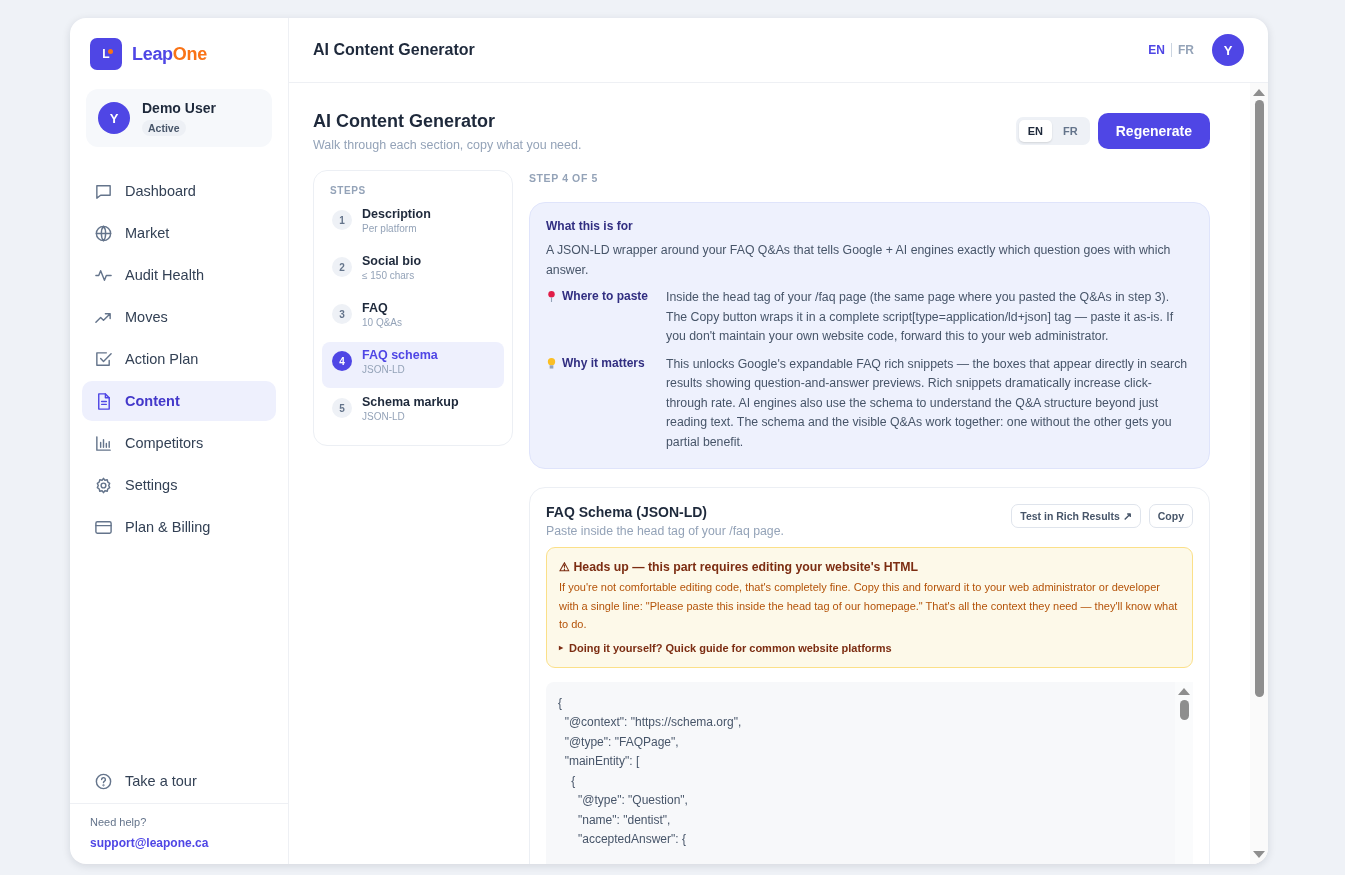 This screenshot has height=875, width=1345. What do you see at coordinates (627, 512) in the screenshot?
I see `schema-title: FAQ Schema (JSON-LD)` at bounding box center [627, 512].